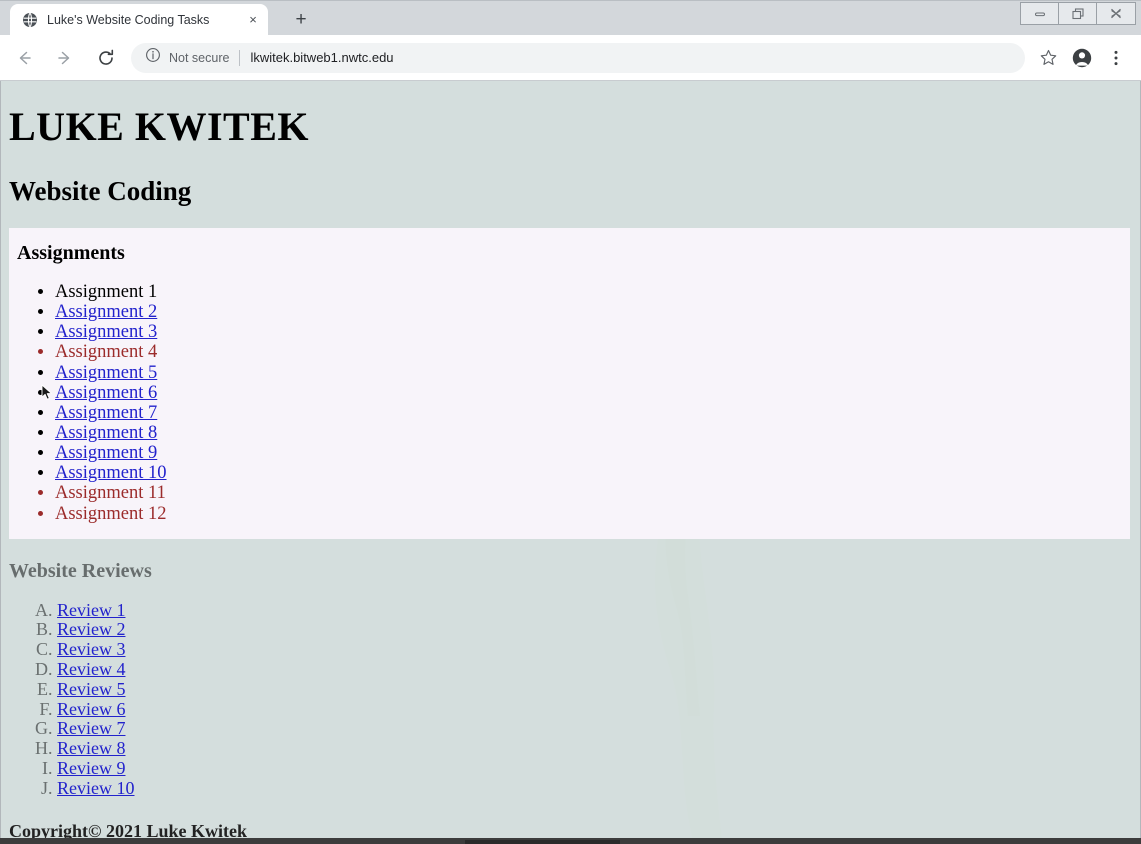 This screenshot has height=844, width=1141. What do you see at coordinates (321, 57) in the screenshot?
I see `url-text: lkwitek.bitweb1.nwtc.edu` at bounding box center [321, 57].